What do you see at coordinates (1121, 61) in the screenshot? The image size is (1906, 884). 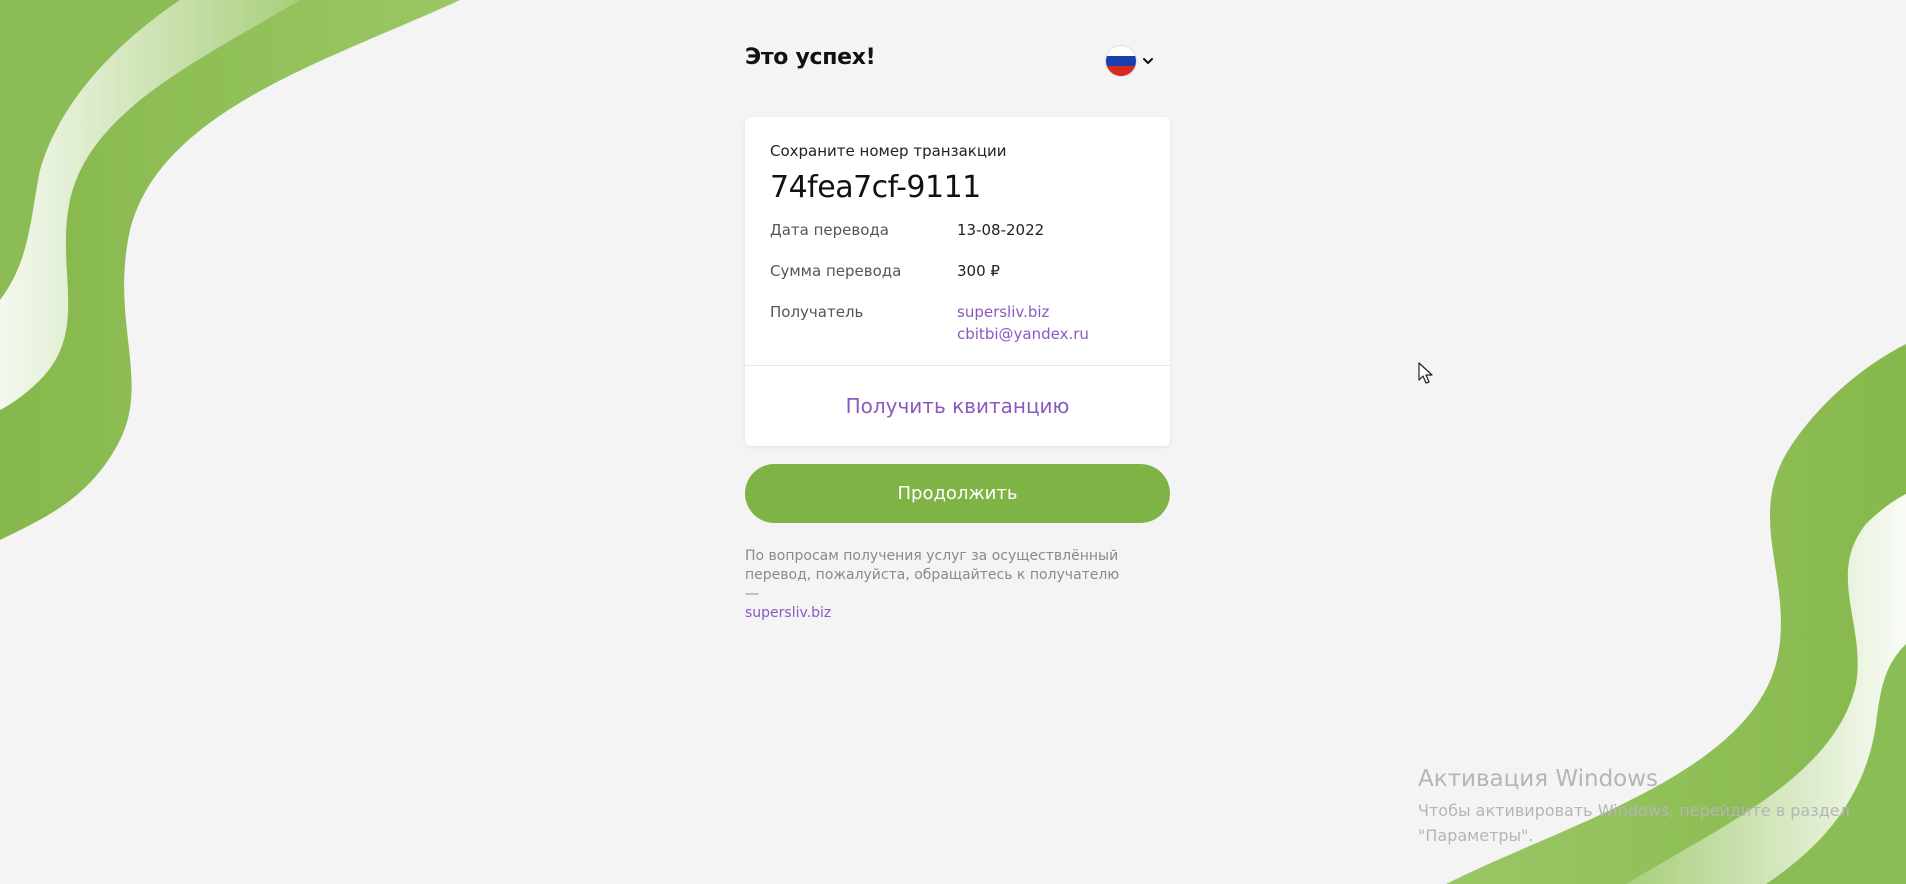 I see `russia-flag-icon` at bounding box center [1121, 61].